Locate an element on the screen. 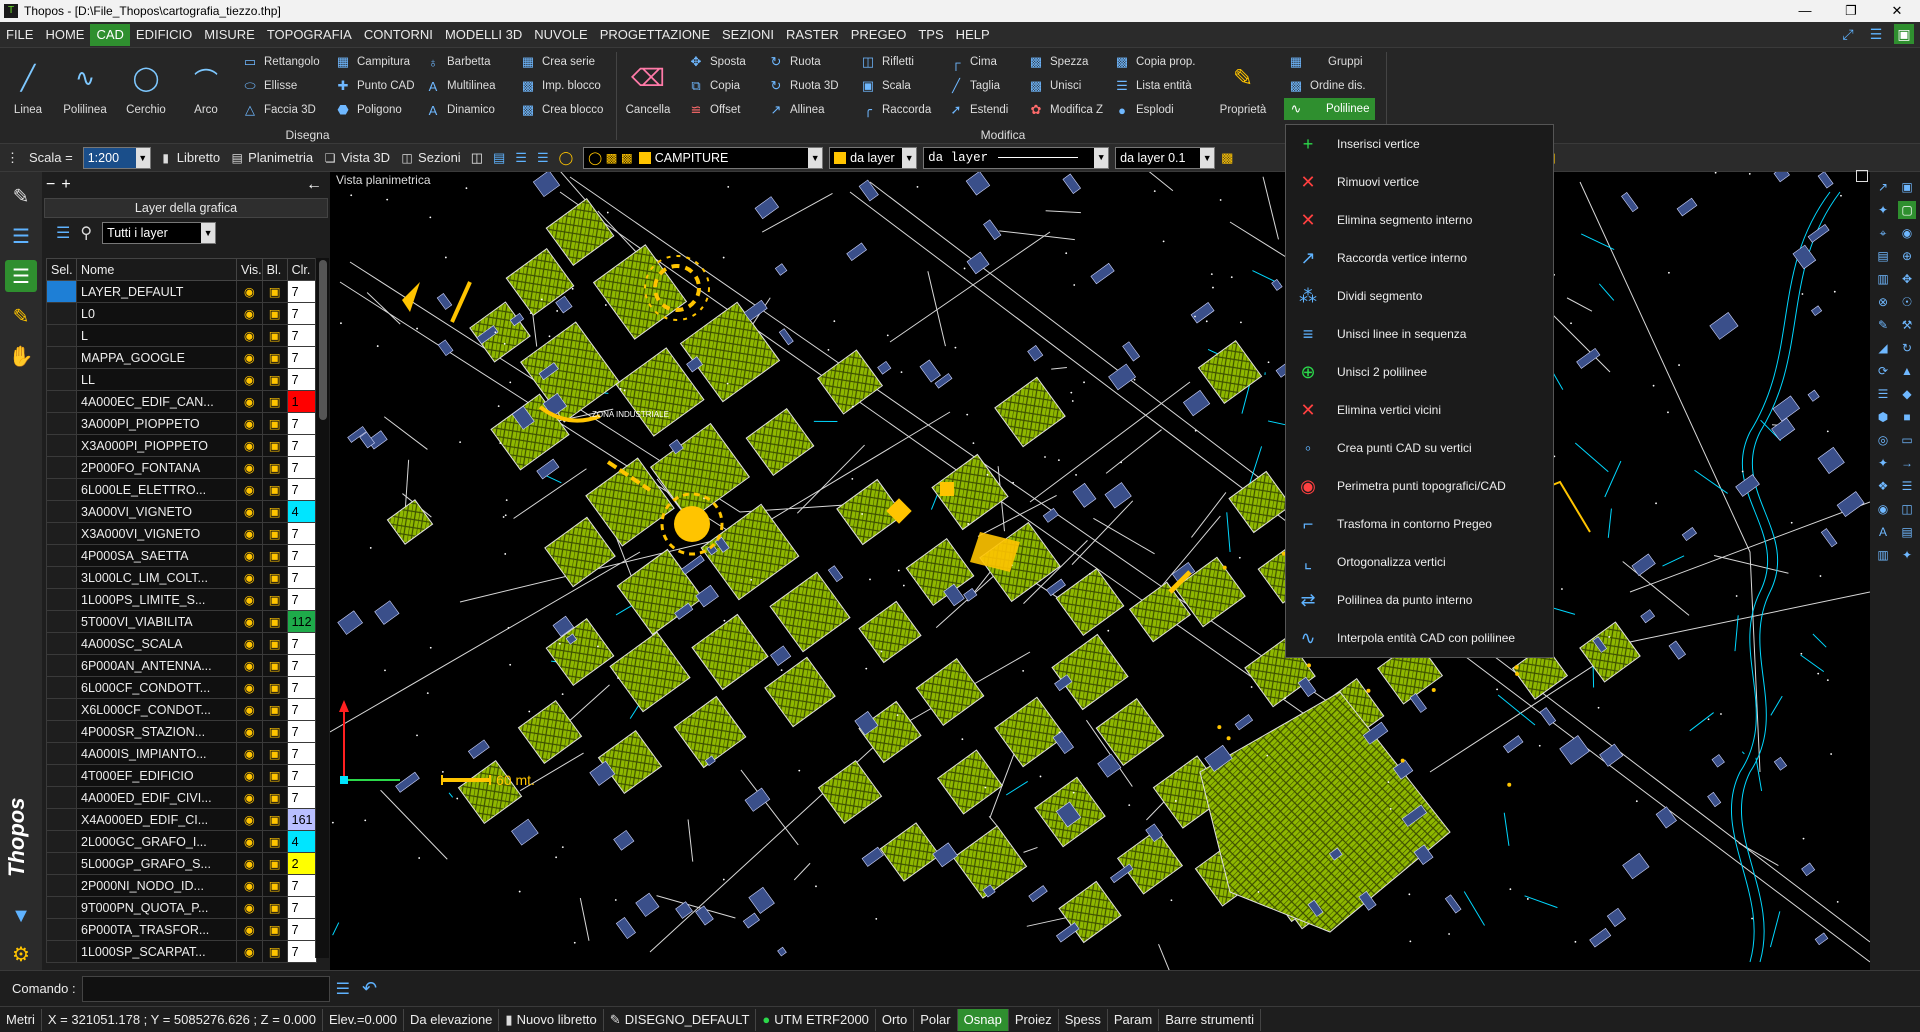 This screenshot has width=1920, height=1032. menu-help: HELP is located at coordinates (973, 35).